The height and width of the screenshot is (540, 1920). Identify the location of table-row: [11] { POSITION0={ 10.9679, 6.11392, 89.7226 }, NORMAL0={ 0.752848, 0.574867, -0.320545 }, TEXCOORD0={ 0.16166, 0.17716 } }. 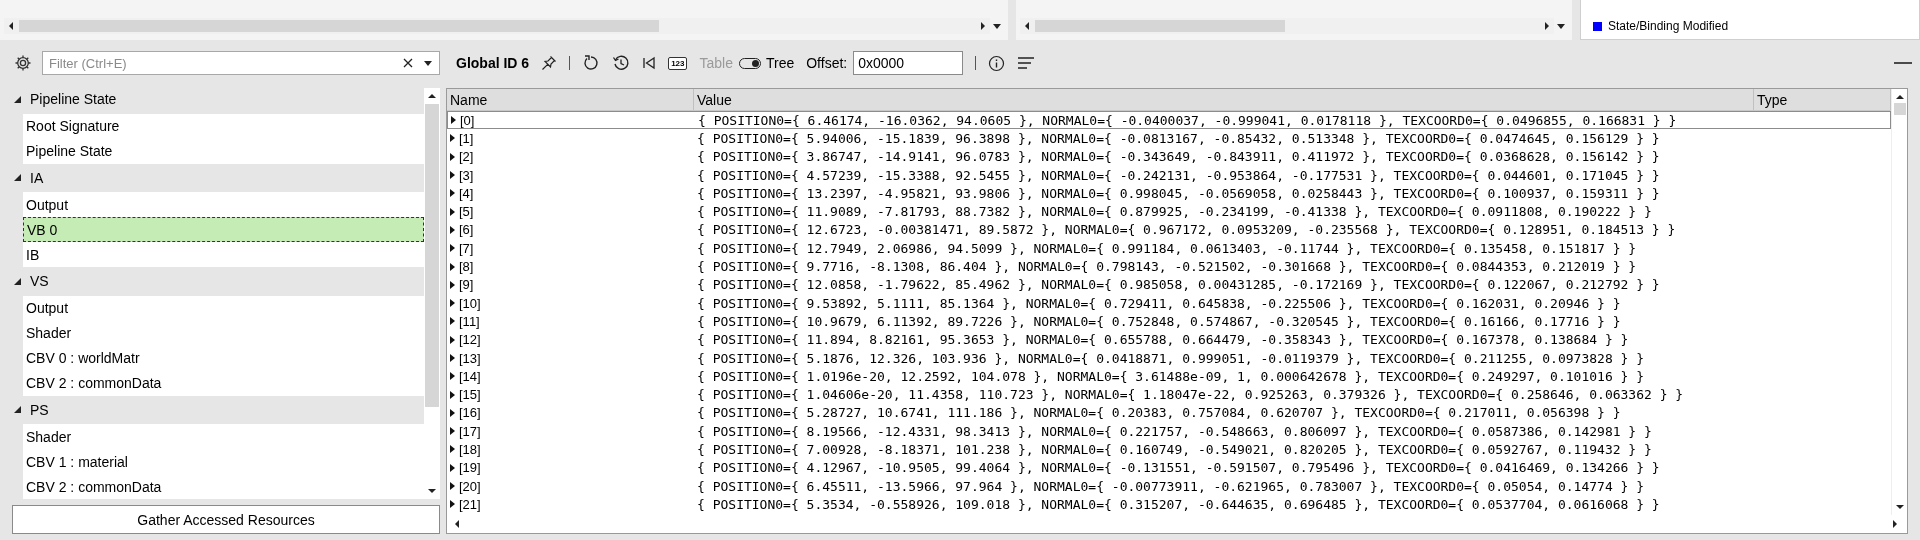
(1169, 321).